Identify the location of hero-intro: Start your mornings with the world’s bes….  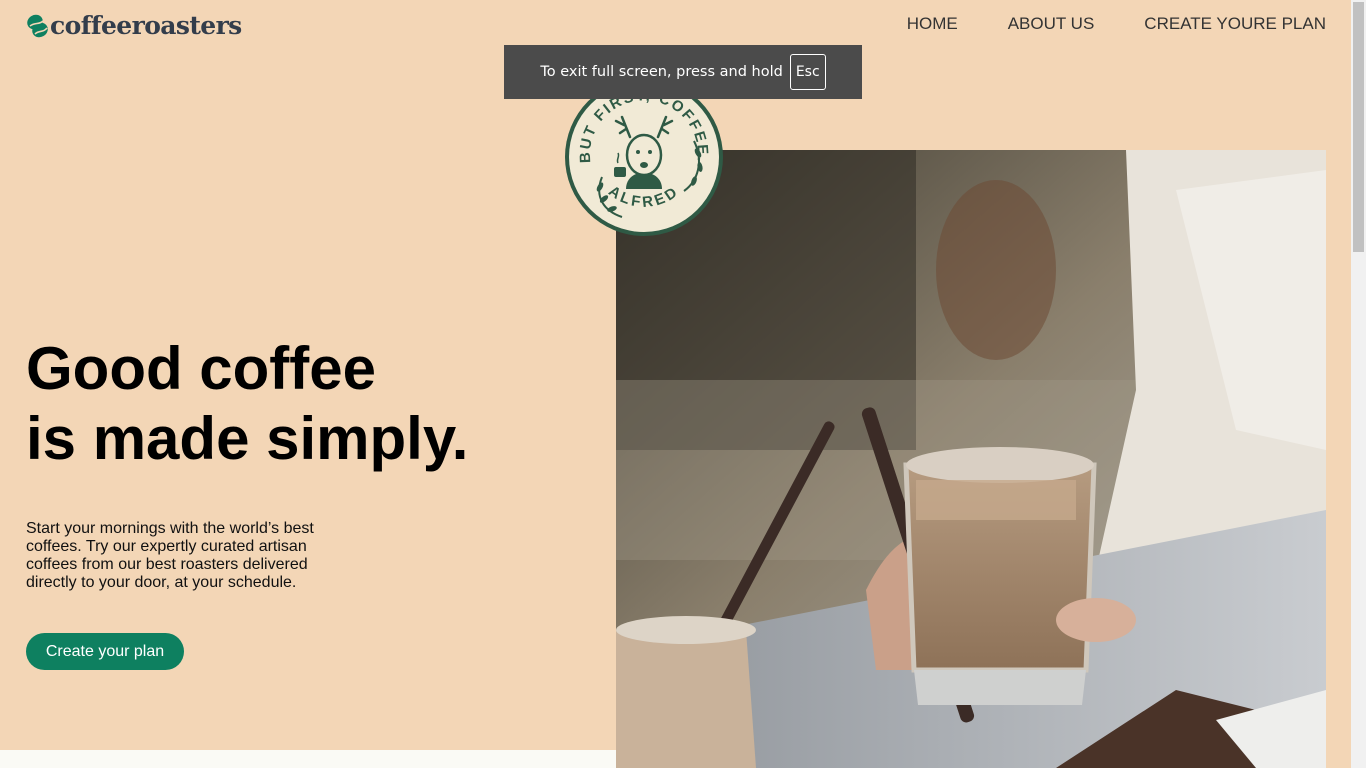
(170, 555).